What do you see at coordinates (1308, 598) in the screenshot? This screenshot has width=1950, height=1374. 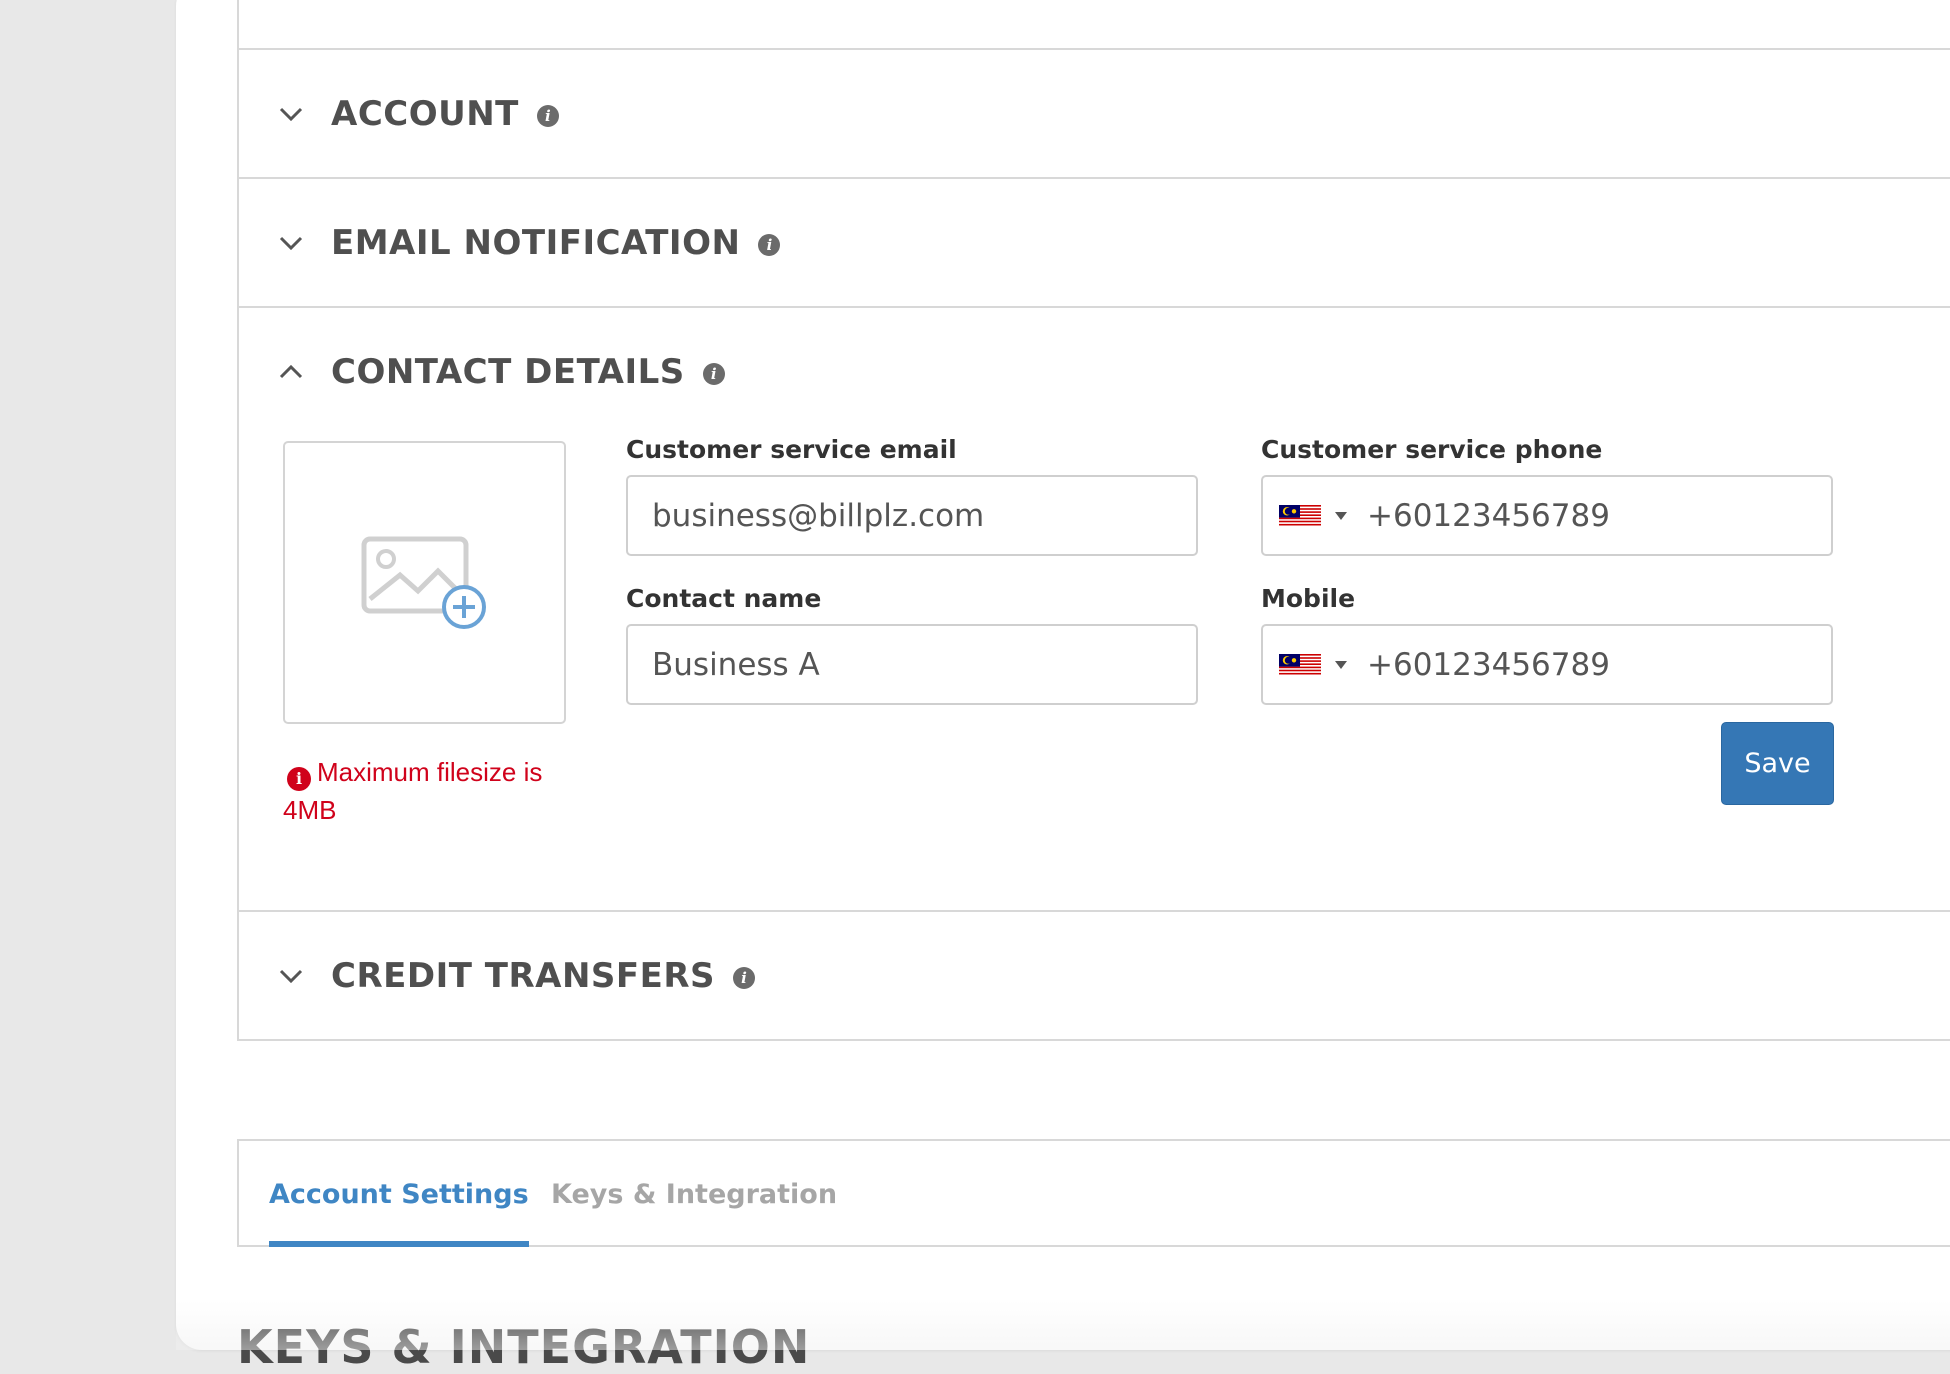 I see `mobile-label: Mobile` at bounding box center [1308, 598].